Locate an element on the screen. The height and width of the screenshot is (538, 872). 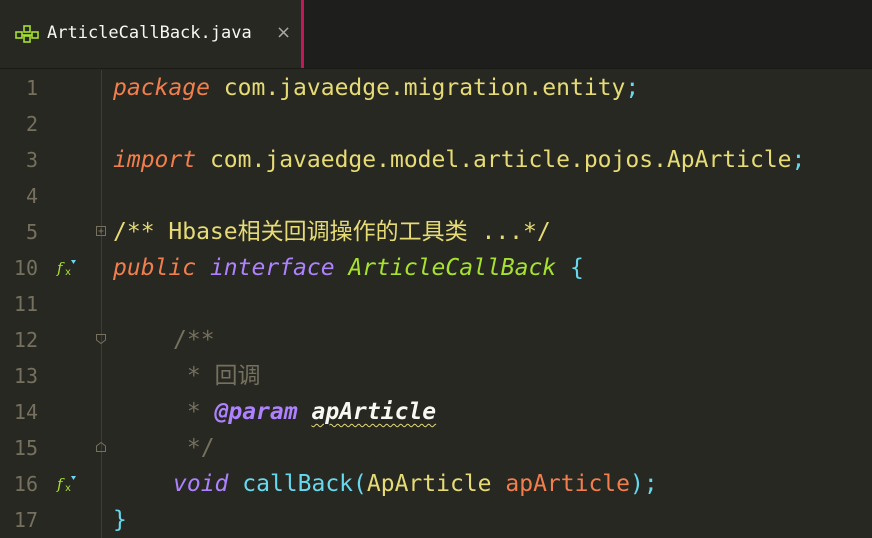
collapsed-doc-comment: /** Hbase相关回调操作的工具类 ...*/ is located at coordinates (332, 232).